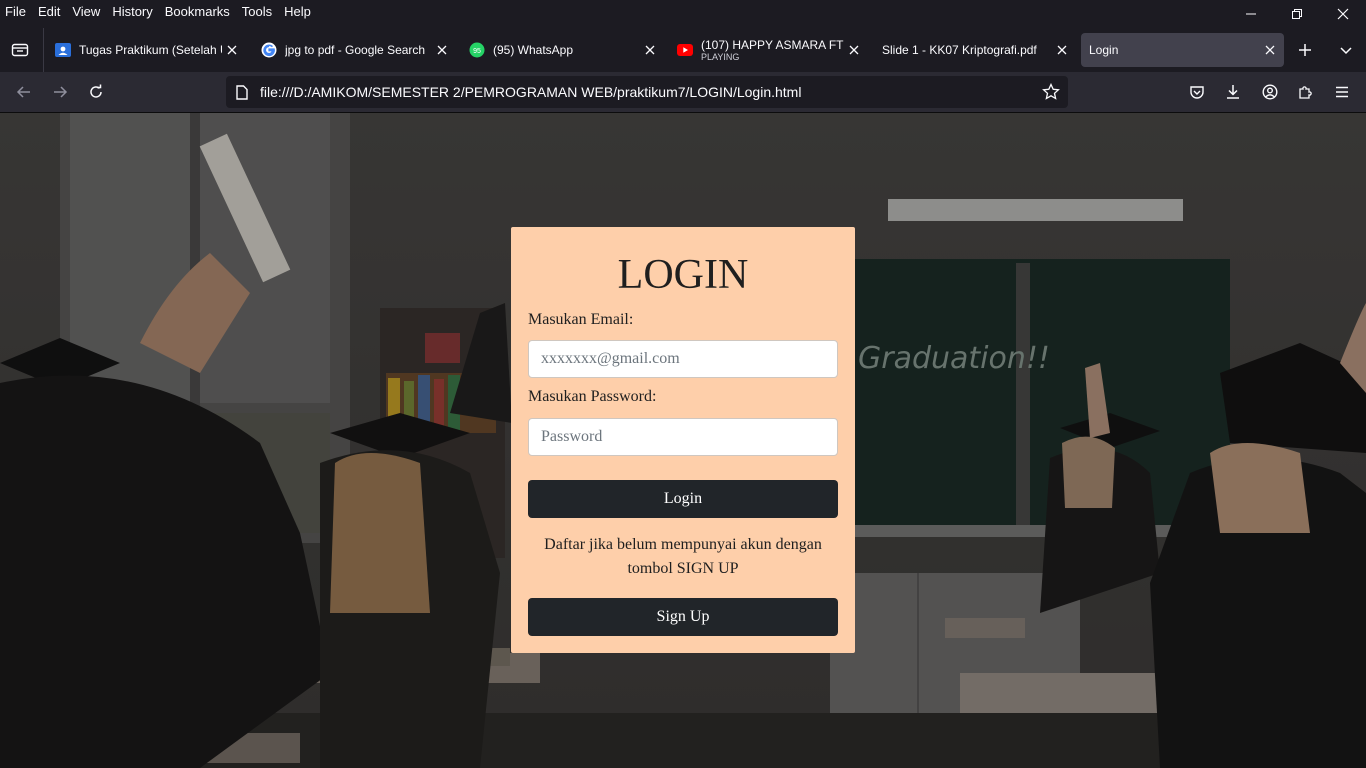  I want to click on reload-button, so click(96, 92).